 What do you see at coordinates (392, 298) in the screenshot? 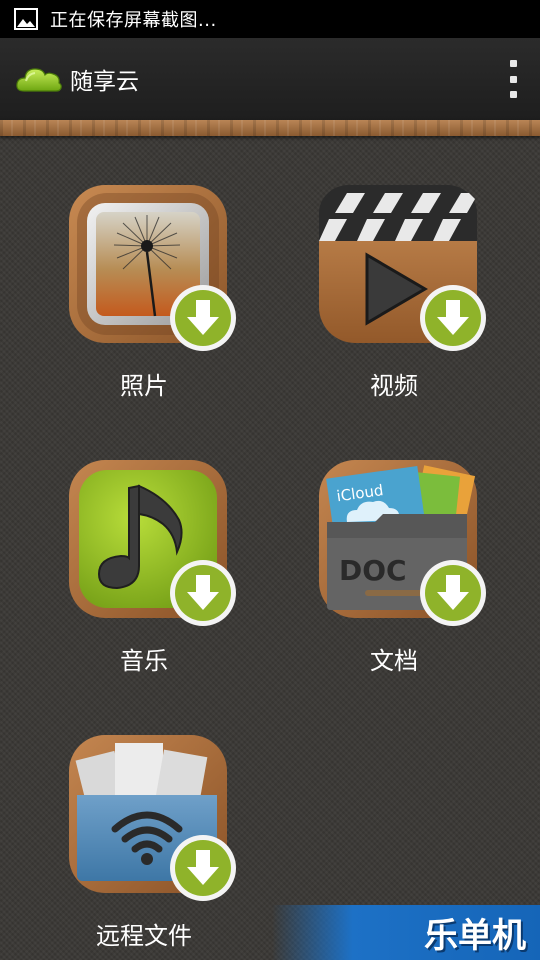
I see `tile-video: 视频` at bounding box center [392, 298].